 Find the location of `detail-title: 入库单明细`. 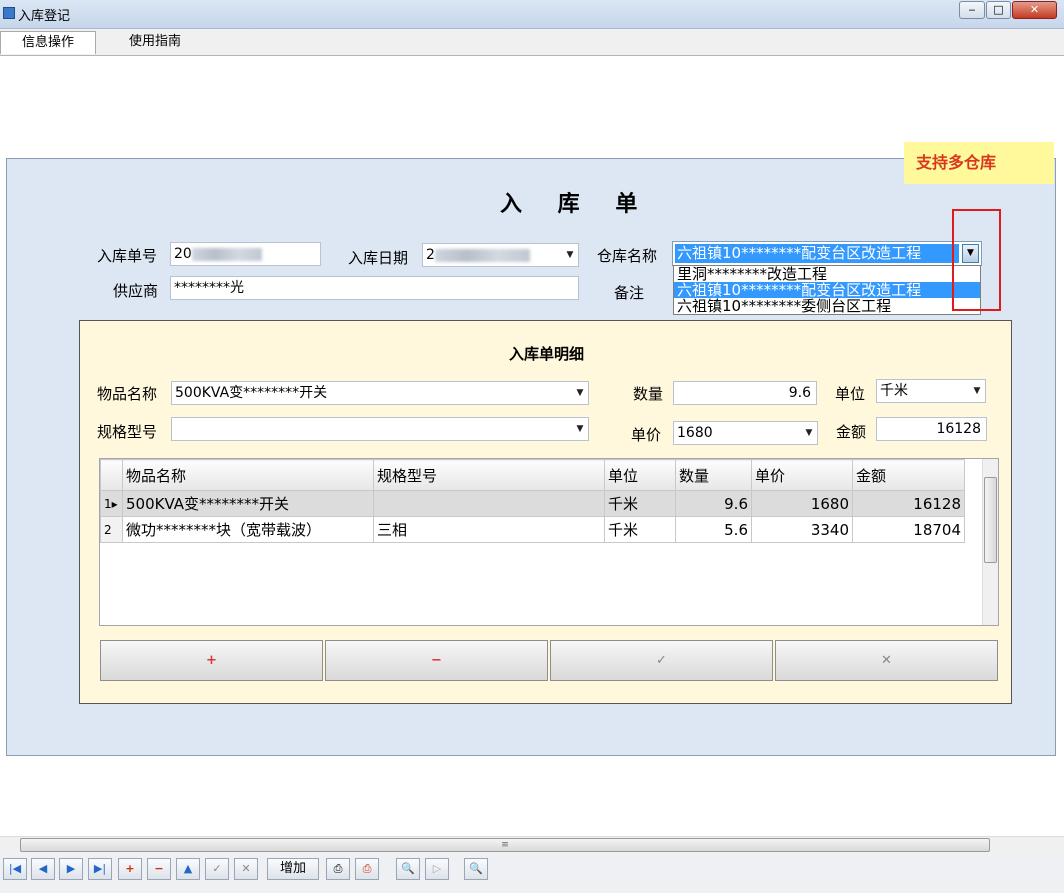

detail-title: 入库单明细 is located at coordinates (547, 354).